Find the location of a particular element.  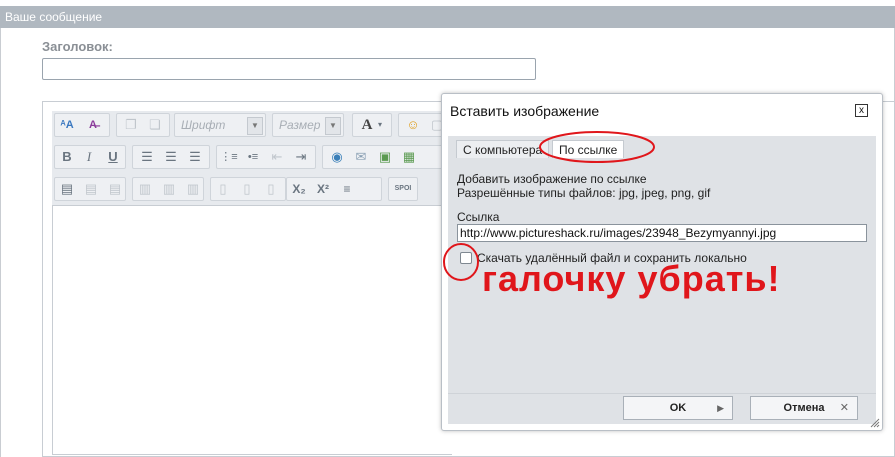

title-label: Заголовок: is located at coordinates (77, 46).